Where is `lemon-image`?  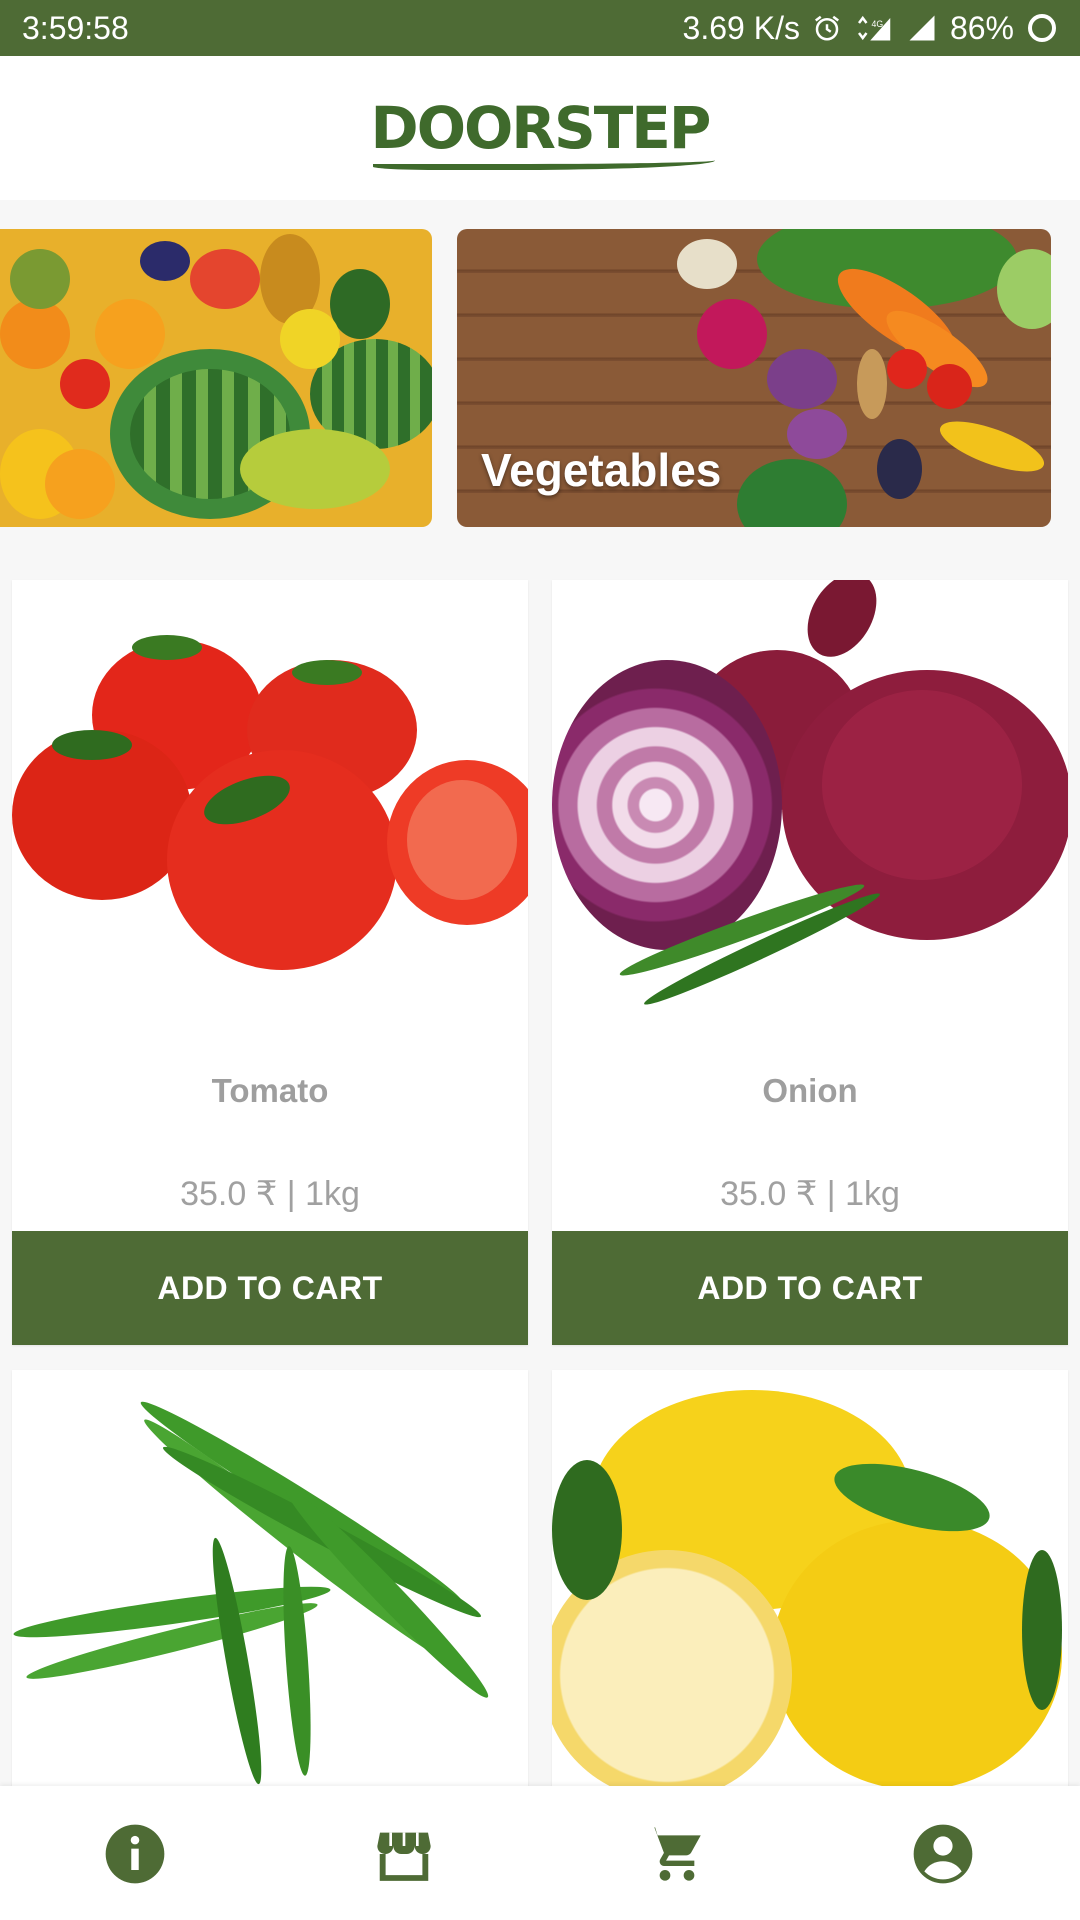
lemon-image is located at coordinates (810, 1578).